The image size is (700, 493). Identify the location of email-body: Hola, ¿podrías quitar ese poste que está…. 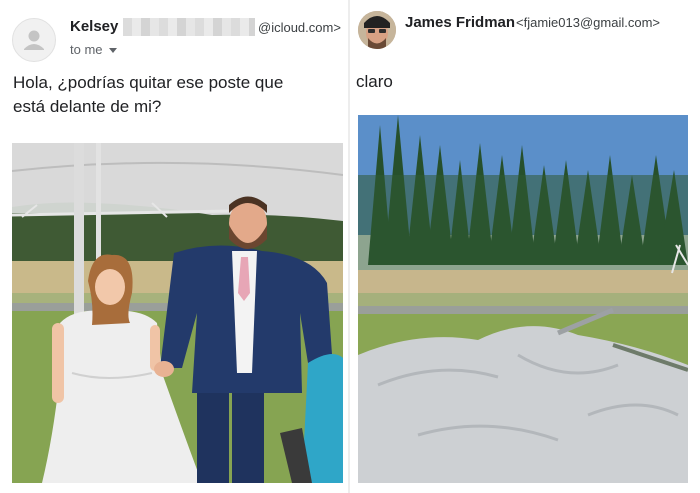
(148, 95).